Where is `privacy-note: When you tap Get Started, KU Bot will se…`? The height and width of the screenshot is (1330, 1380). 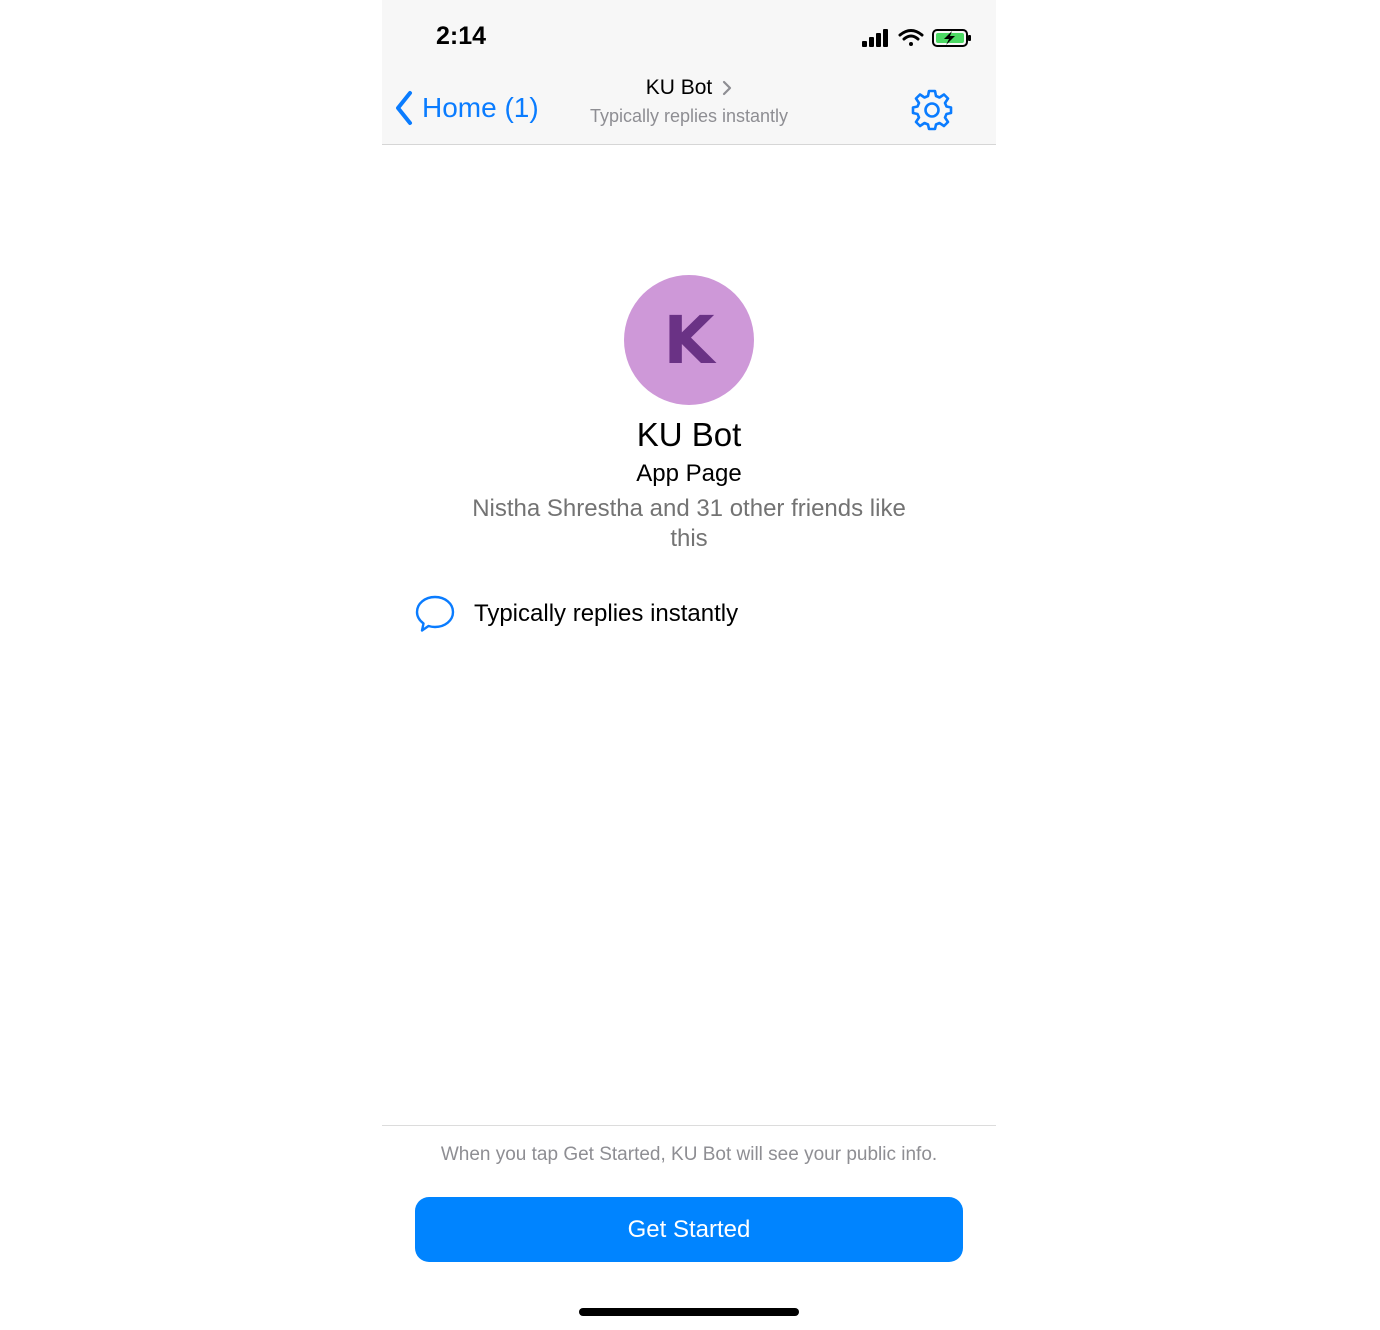
privacy-note: When you tap Get Started, KU Bot will se… is located at coordinates (689, 1154).